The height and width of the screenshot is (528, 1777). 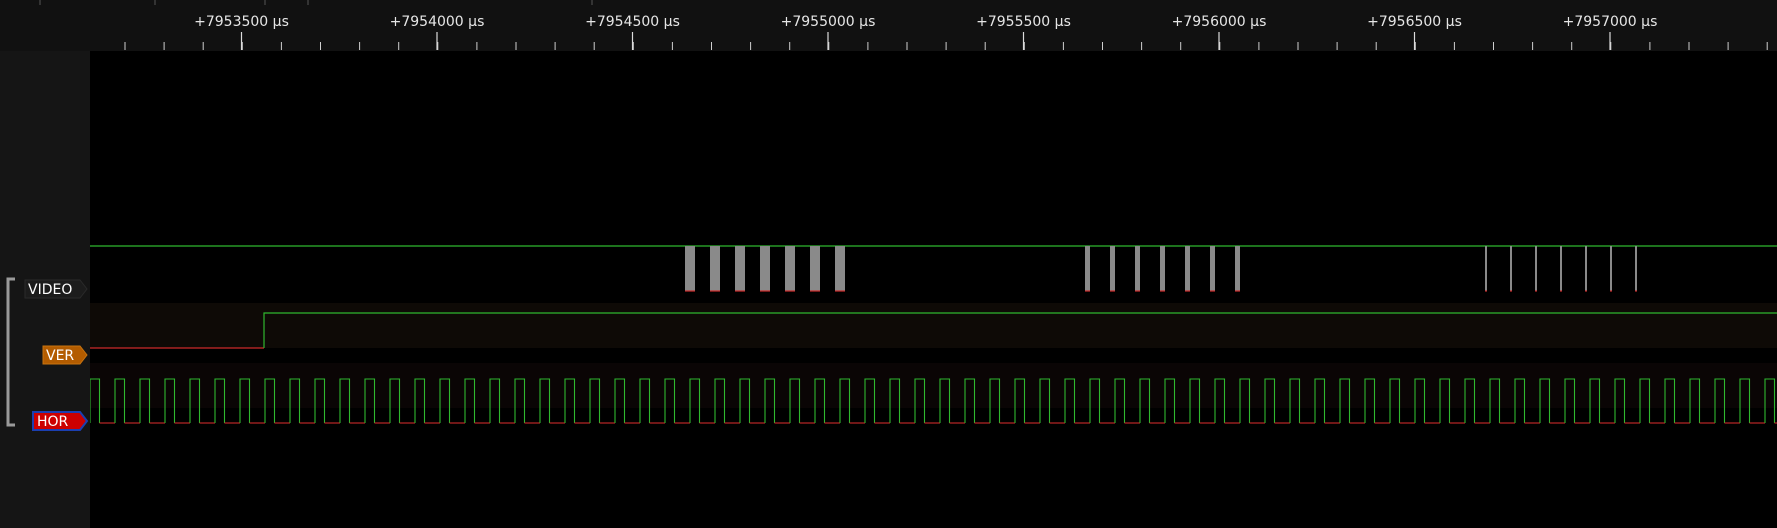 I want to click on trace-label-hor: HOR, so click(x=60, y=421).